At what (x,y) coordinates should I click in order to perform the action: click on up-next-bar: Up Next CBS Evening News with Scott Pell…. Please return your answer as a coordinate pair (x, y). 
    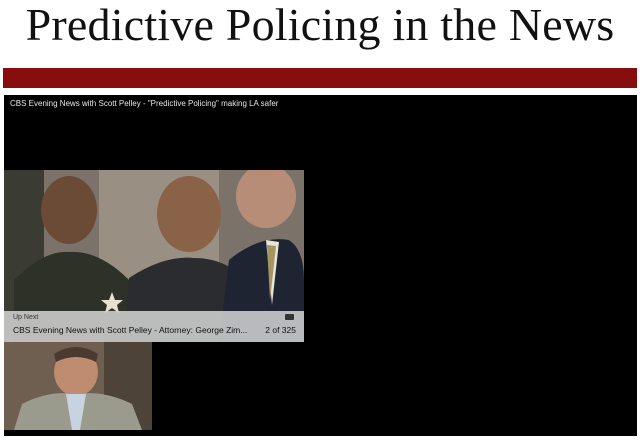
    Looking at the image, I should click on (154, 326).